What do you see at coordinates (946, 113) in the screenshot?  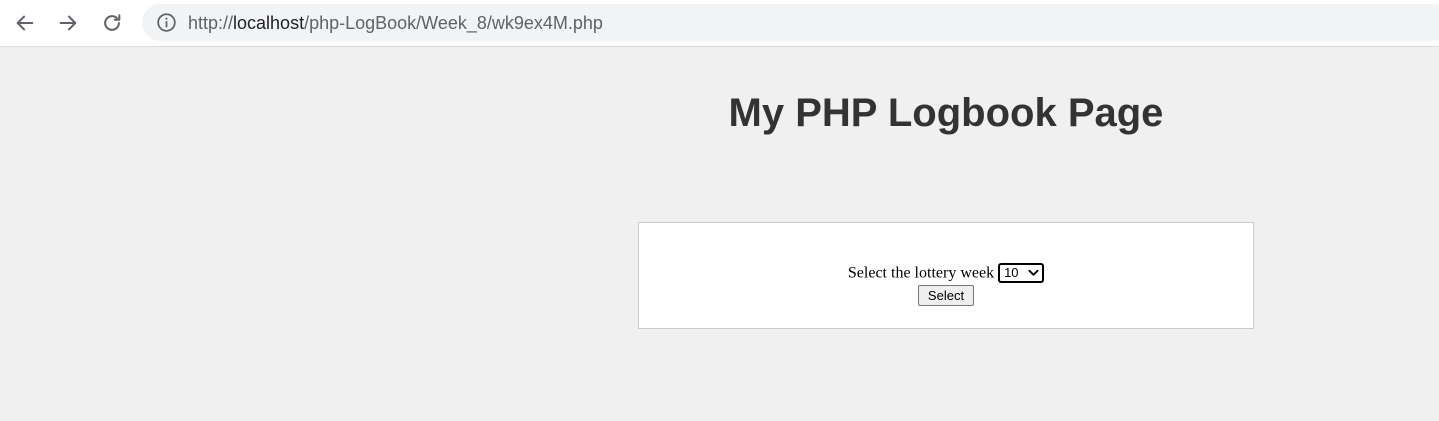 I see `page-title: My PHP Logbook Page` at bounding box center [946, 113].